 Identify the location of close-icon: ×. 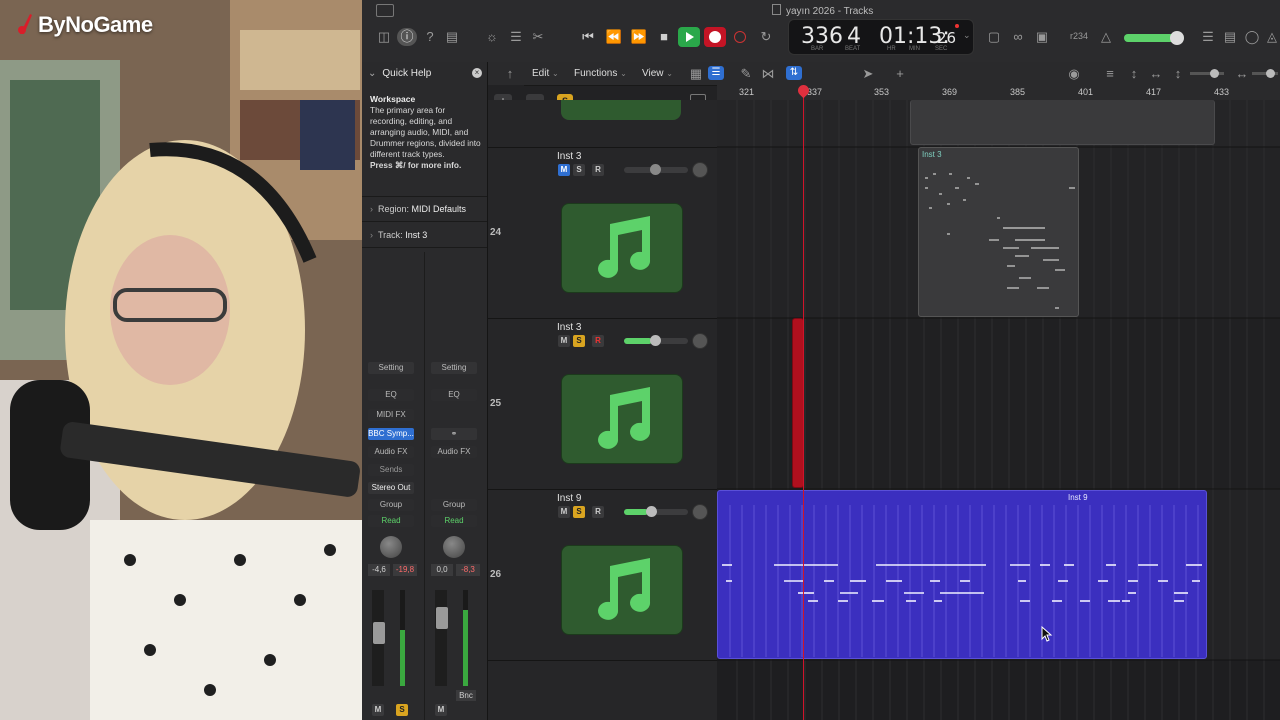
(477, 73).